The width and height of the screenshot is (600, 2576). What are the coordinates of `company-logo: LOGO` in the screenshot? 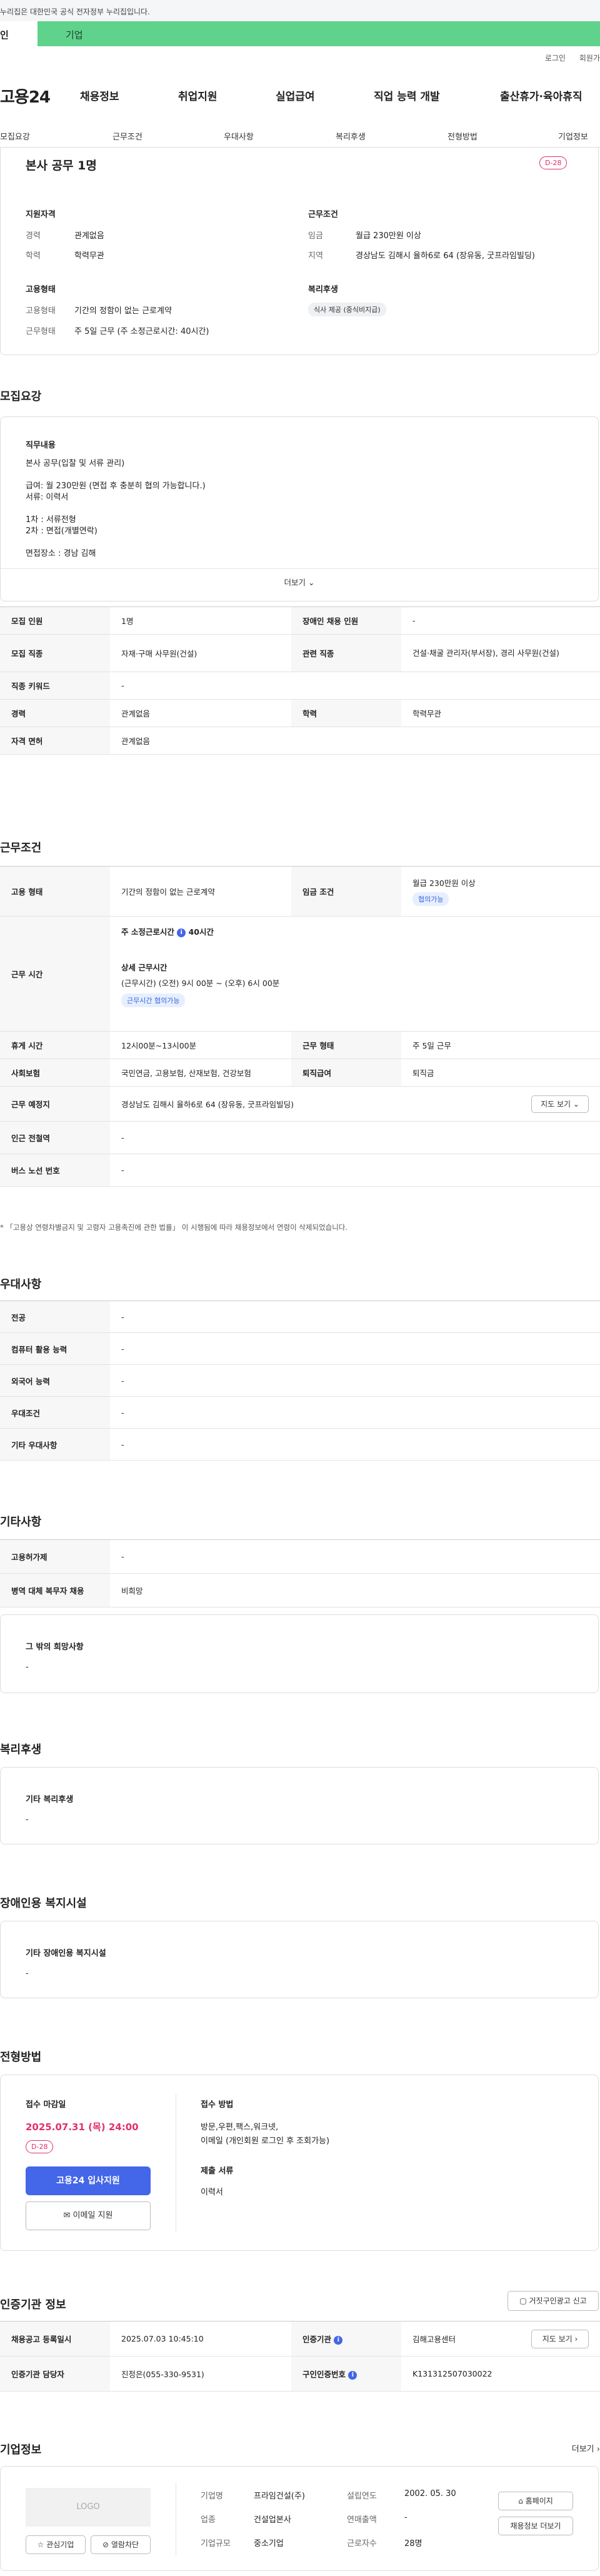 It's located at (88, 2507).